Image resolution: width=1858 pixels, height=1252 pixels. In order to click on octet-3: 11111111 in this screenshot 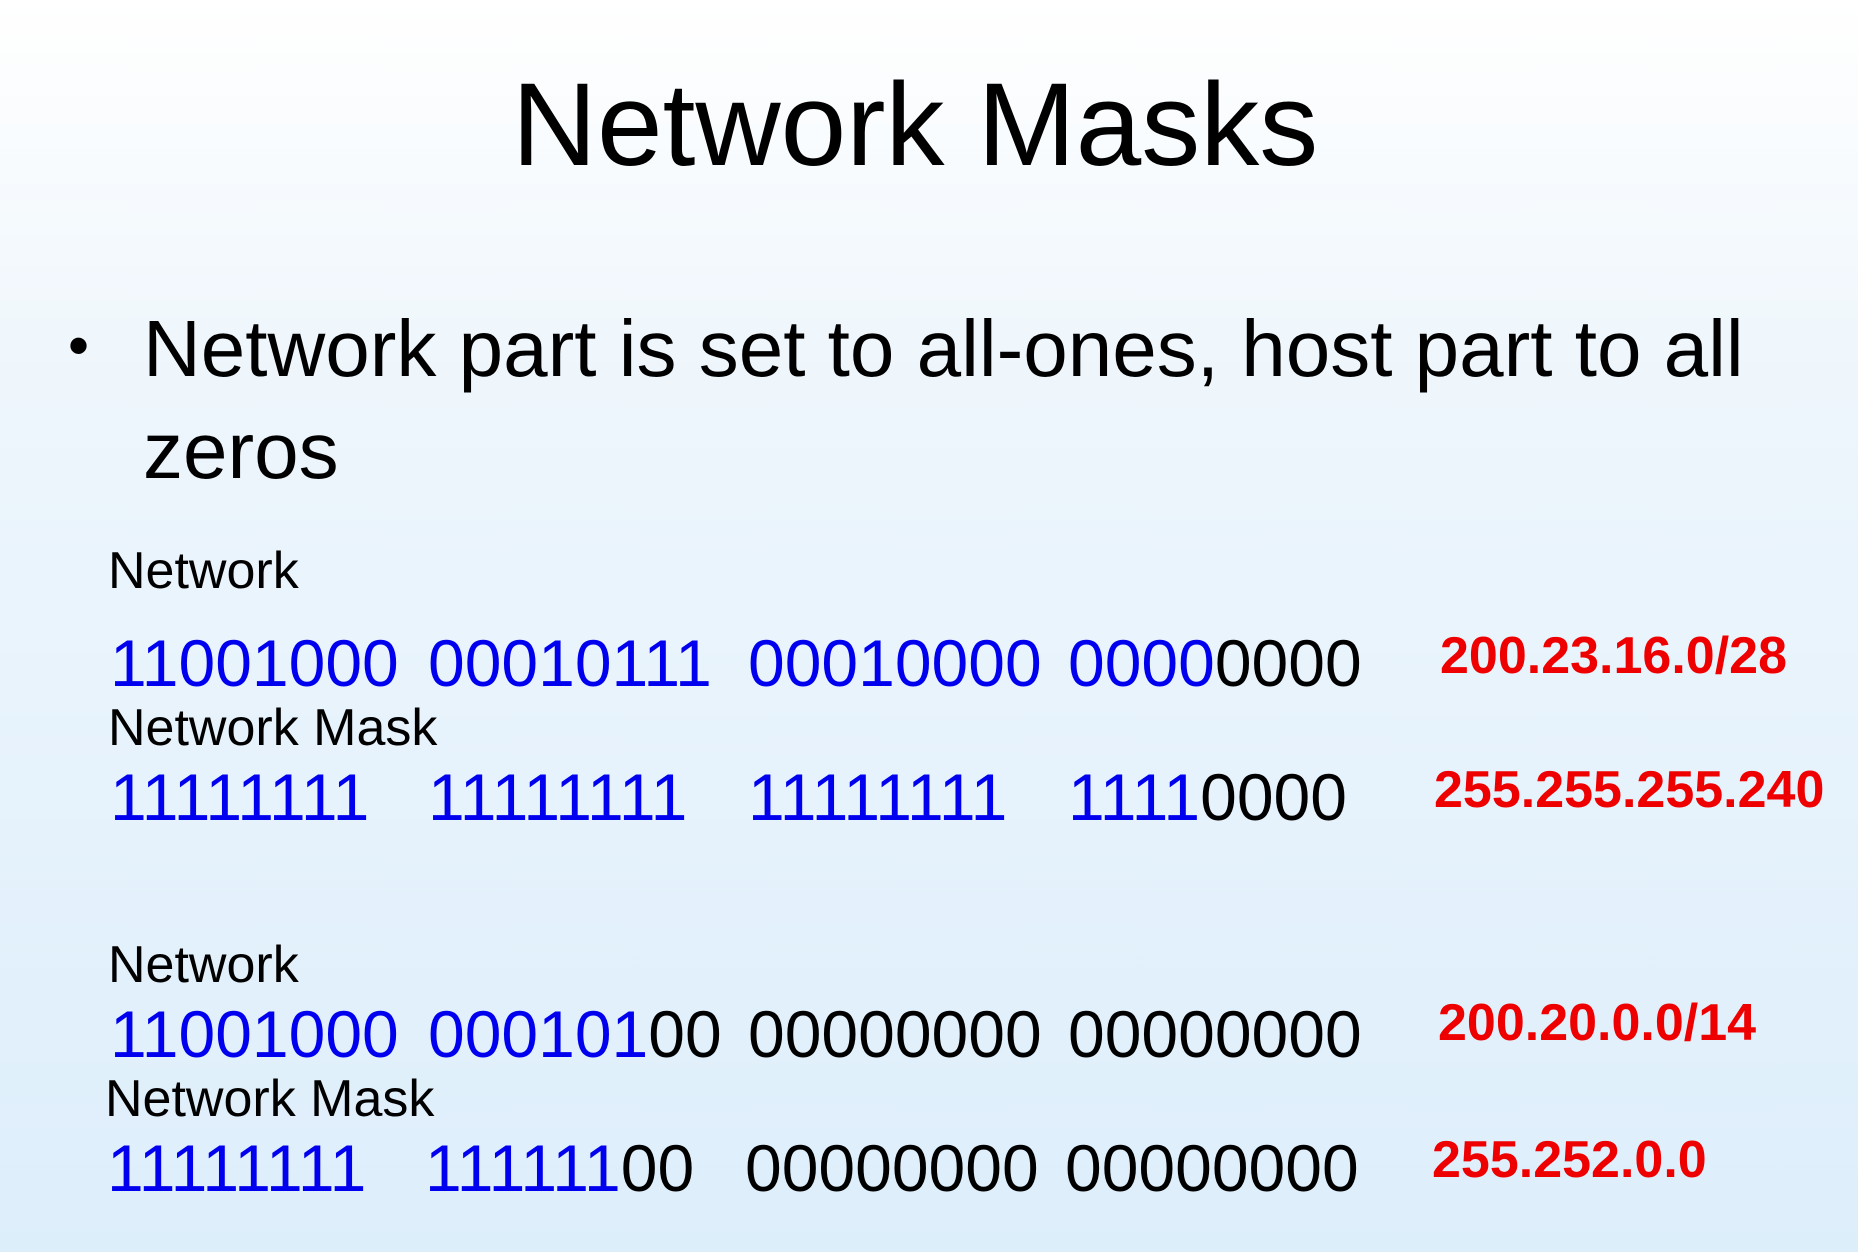, I will do `click(878, 797)`.